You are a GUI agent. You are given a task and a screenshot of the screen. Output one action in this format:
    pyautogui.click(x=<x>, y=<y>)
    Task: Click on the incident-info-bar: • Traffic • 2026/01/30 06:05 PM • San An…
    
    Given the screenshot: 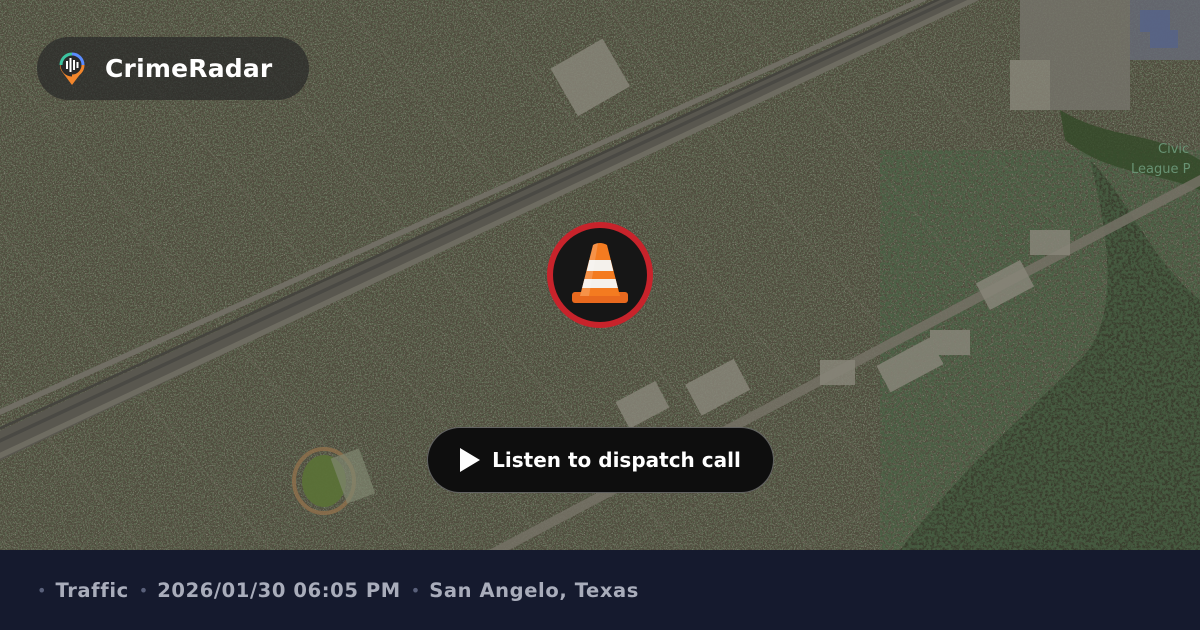 What is the action you would take?
    pyautogui.click(x=600, y=590)
    